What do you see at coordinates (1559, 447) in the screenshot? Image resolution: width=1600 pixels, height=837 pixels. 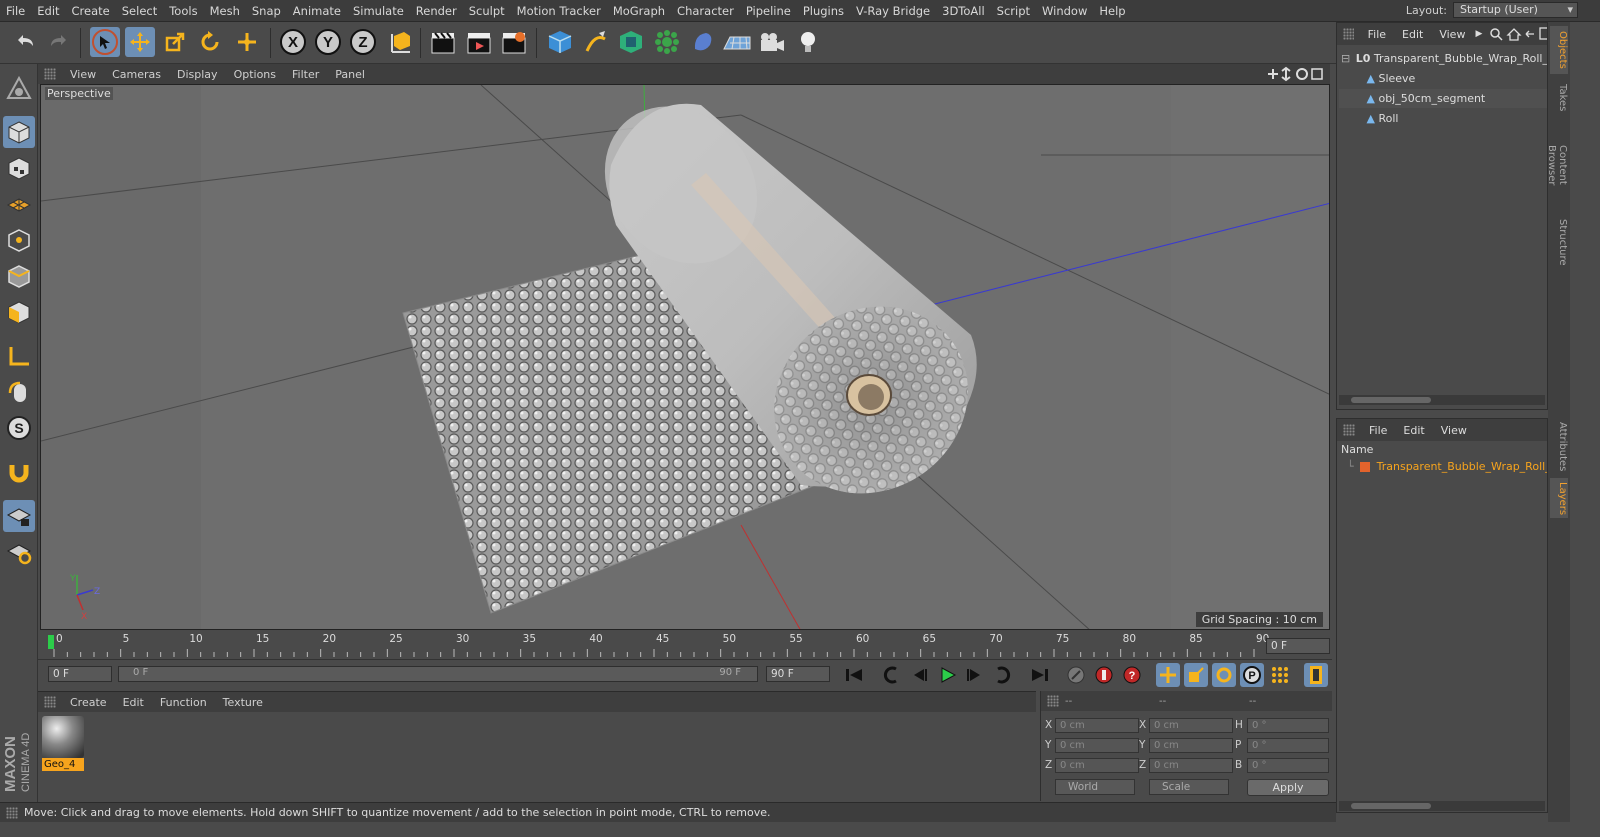 I see `tab-attributes: Attributes` at bounding box center [1559, 447].